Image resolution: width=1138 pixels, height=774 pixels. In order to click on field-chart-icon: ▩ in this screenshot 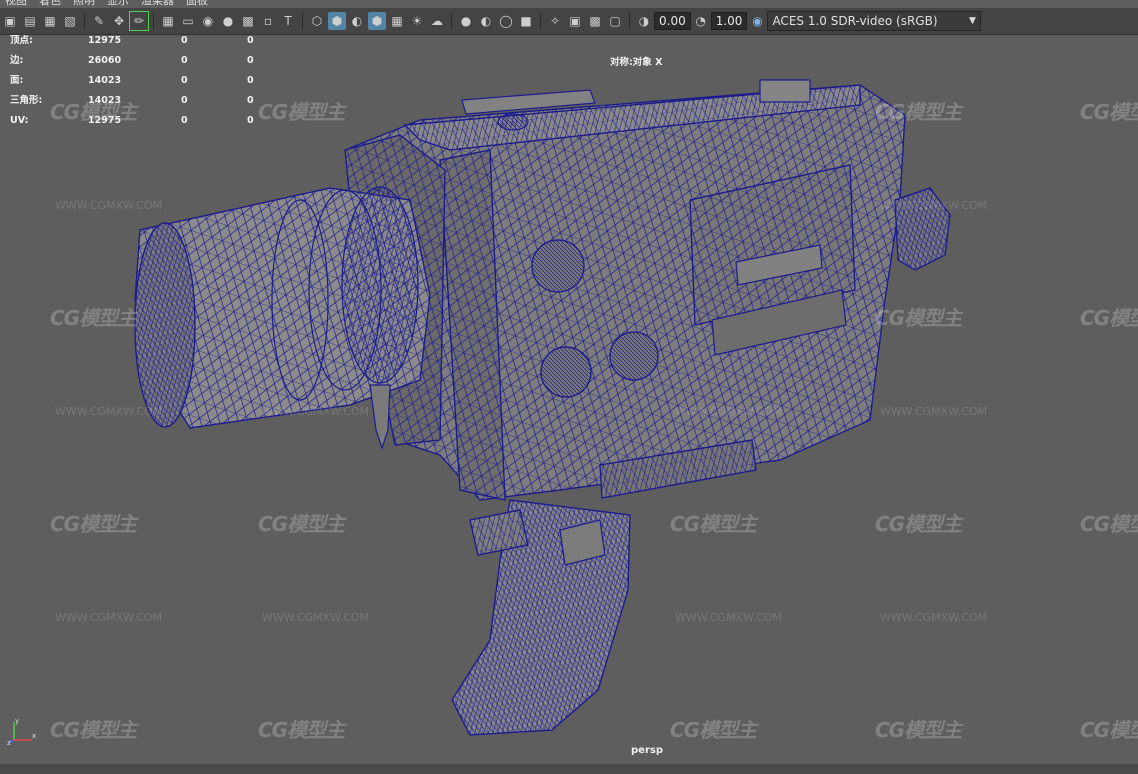, I will do `click(248, 21)`.